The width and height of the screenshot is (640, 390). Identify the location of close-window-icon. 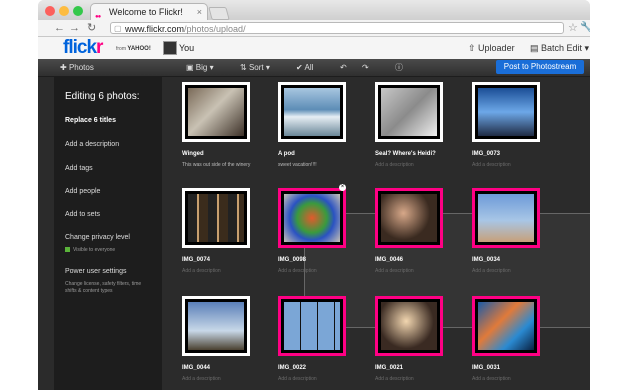
(50, 11).